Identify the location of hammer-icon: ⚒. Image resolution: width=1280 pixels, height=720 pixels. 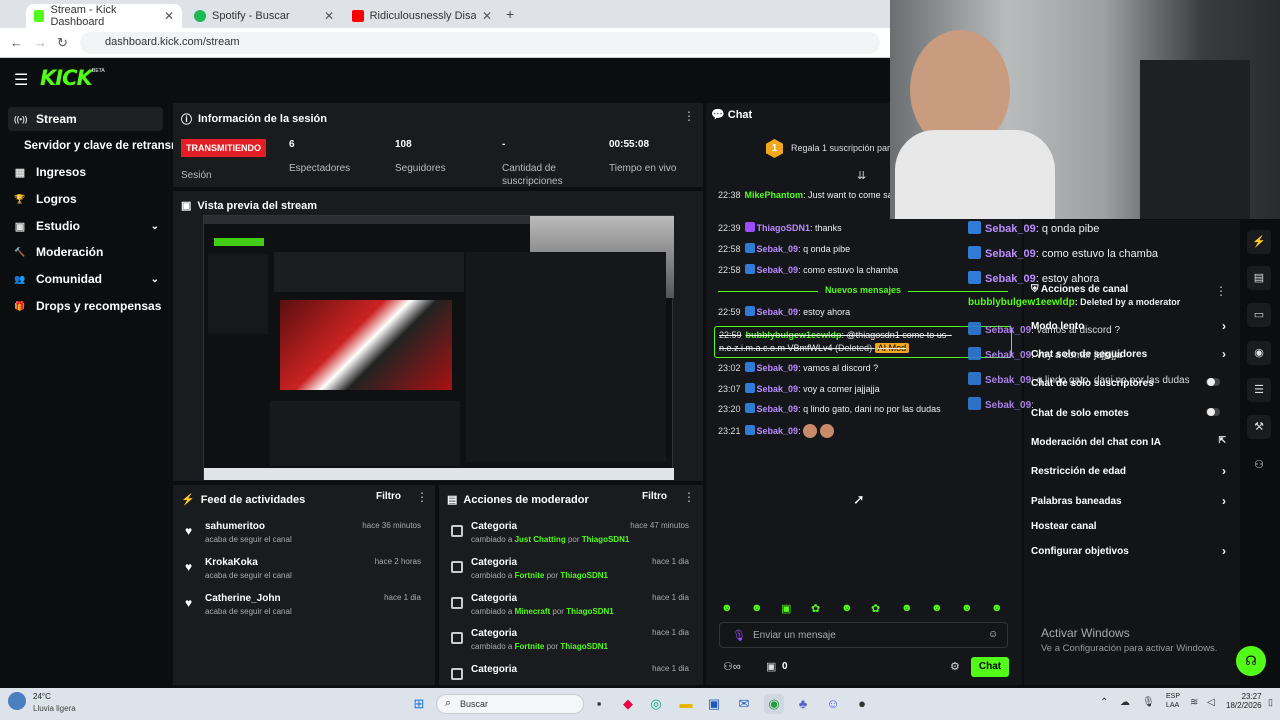
(1259, 427).